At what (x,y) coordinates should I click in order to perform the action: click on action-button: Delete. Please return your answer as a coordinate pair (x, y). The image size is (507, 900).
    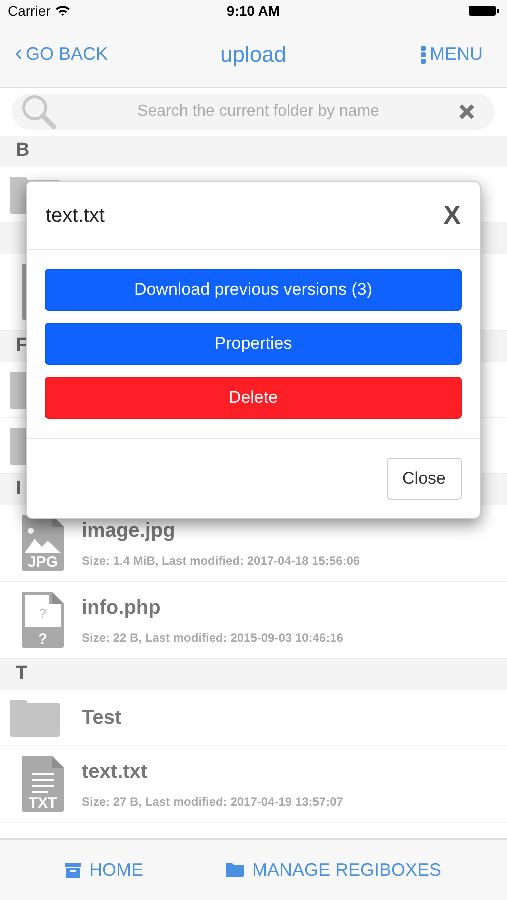
    Looking at the image, I should click on (253, 398).